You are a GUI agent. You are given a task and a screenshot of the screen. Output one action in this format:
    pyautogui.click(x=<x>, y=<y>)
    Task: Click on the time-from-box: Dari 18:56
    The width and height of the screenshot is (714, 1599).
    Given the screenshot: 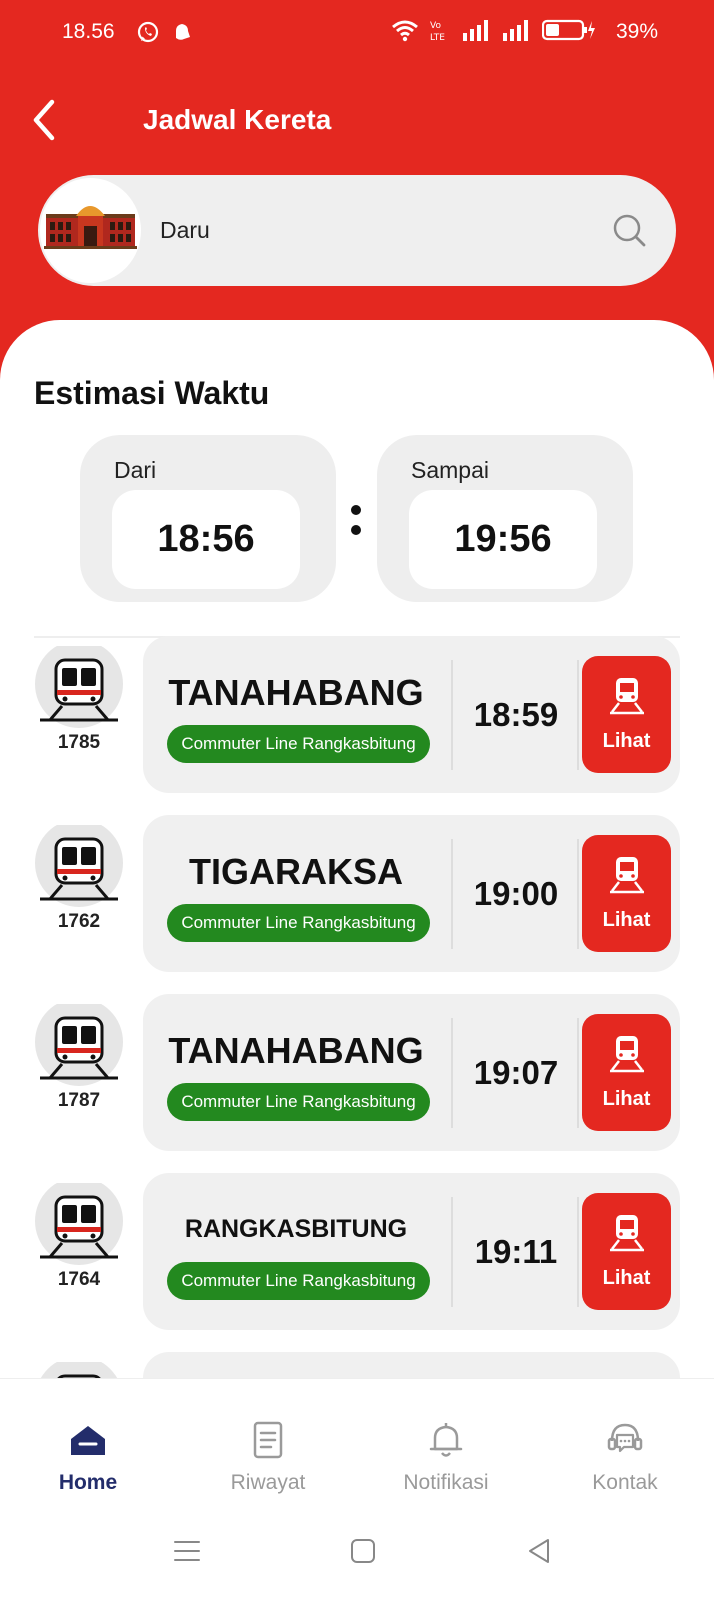 What is the action you would take?
    pyautogui.click(x=208, y=518)
    